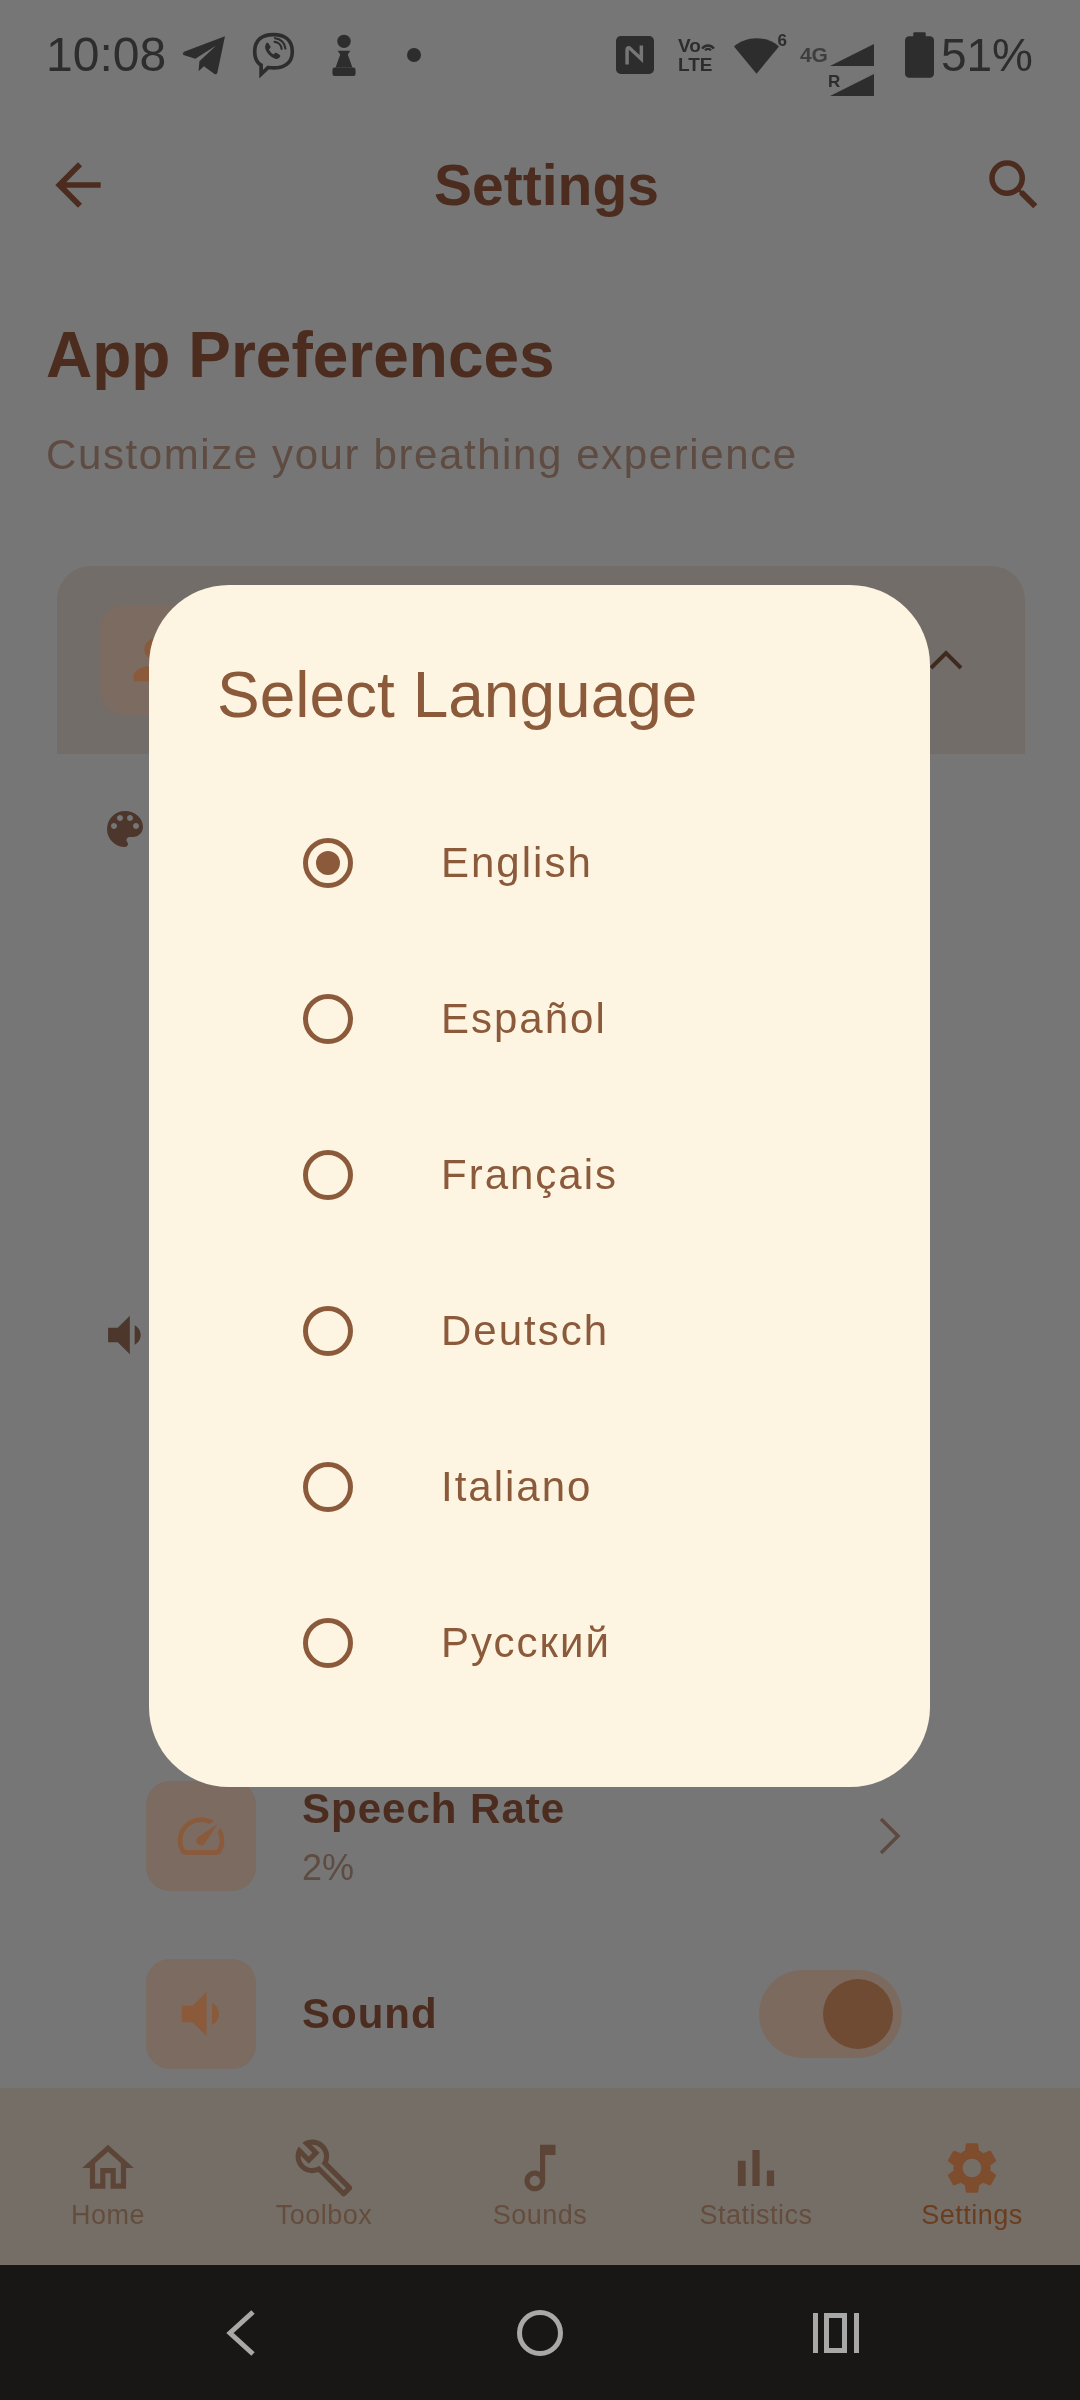 The image size is (1080, 2400). I want to click on setting-title: Sound, so click(370, 2014).